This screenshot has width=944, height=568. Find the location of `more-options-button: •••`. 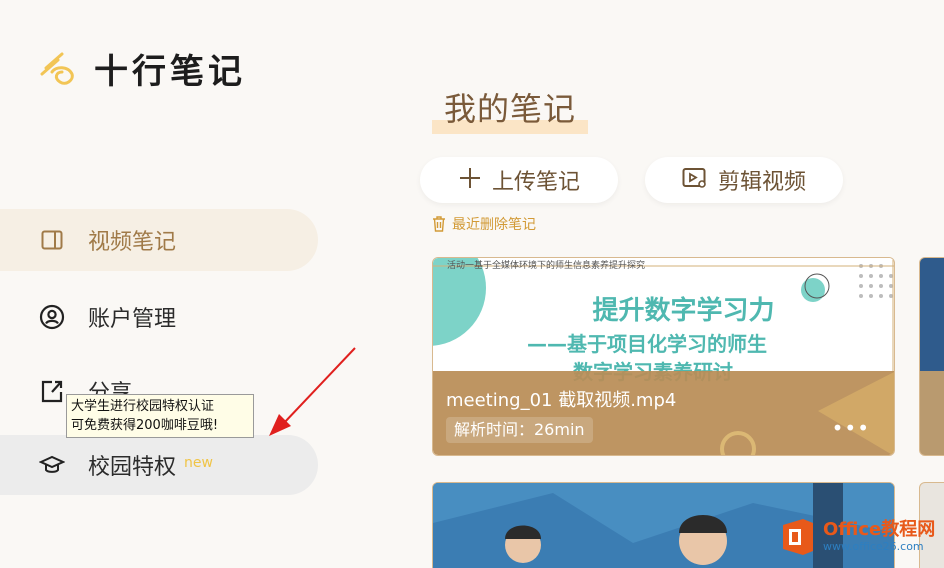

more-options-button: ••• is located at coordinates (851, 428).